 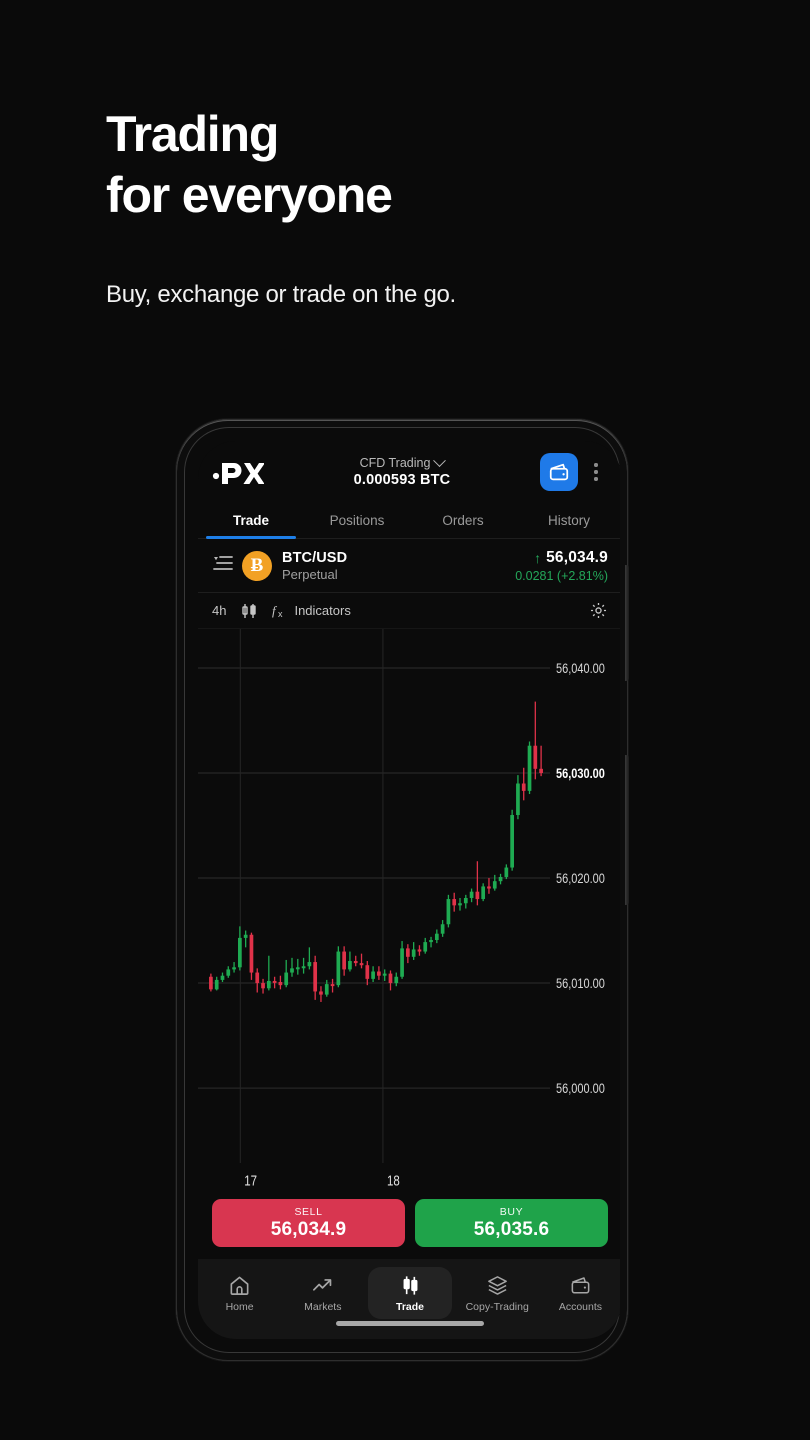 What do you see at coordinates (281, 294) in the screenshot?
I see `page-subheadline: Buy, exchange or trade on the go.` at bounding box center [281, 294].